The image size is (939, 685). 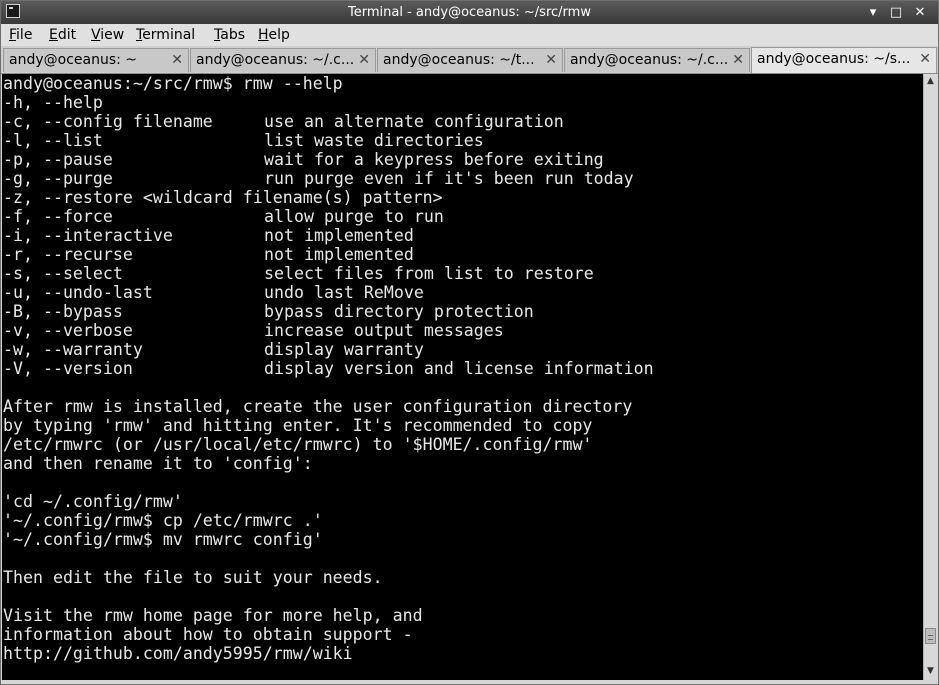 What do you see at coordinates (930, 377) in the screenshot?
I see `terminal-scrollbar: ▲ ▼` at bounding box center [930, 377].